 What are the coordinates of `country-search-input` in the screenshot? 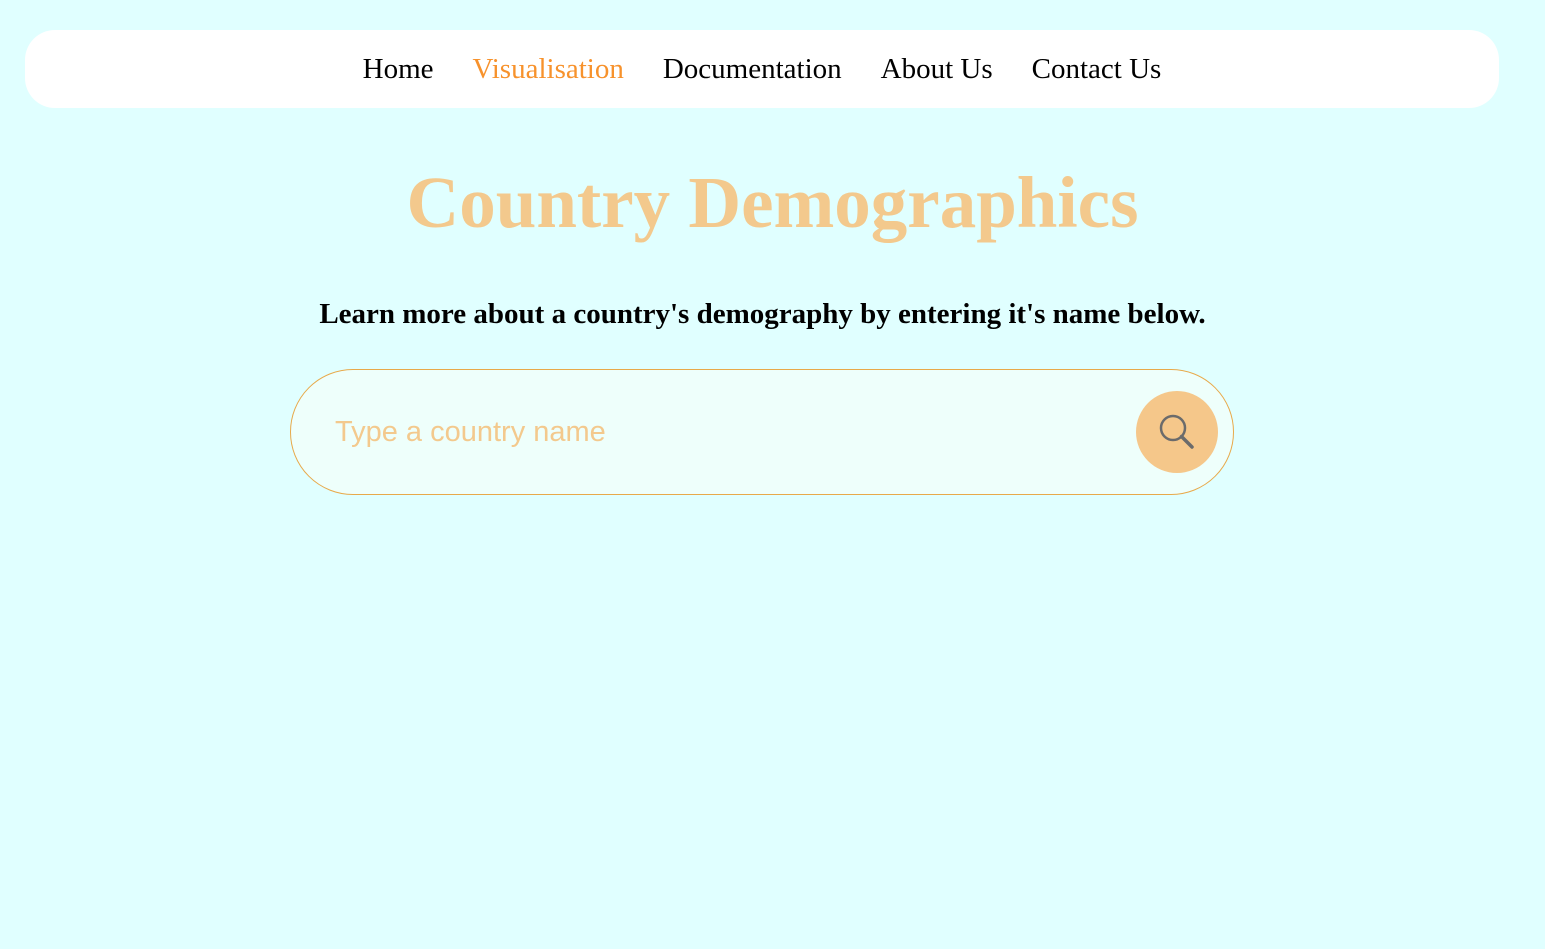 It's located at (725, 432).